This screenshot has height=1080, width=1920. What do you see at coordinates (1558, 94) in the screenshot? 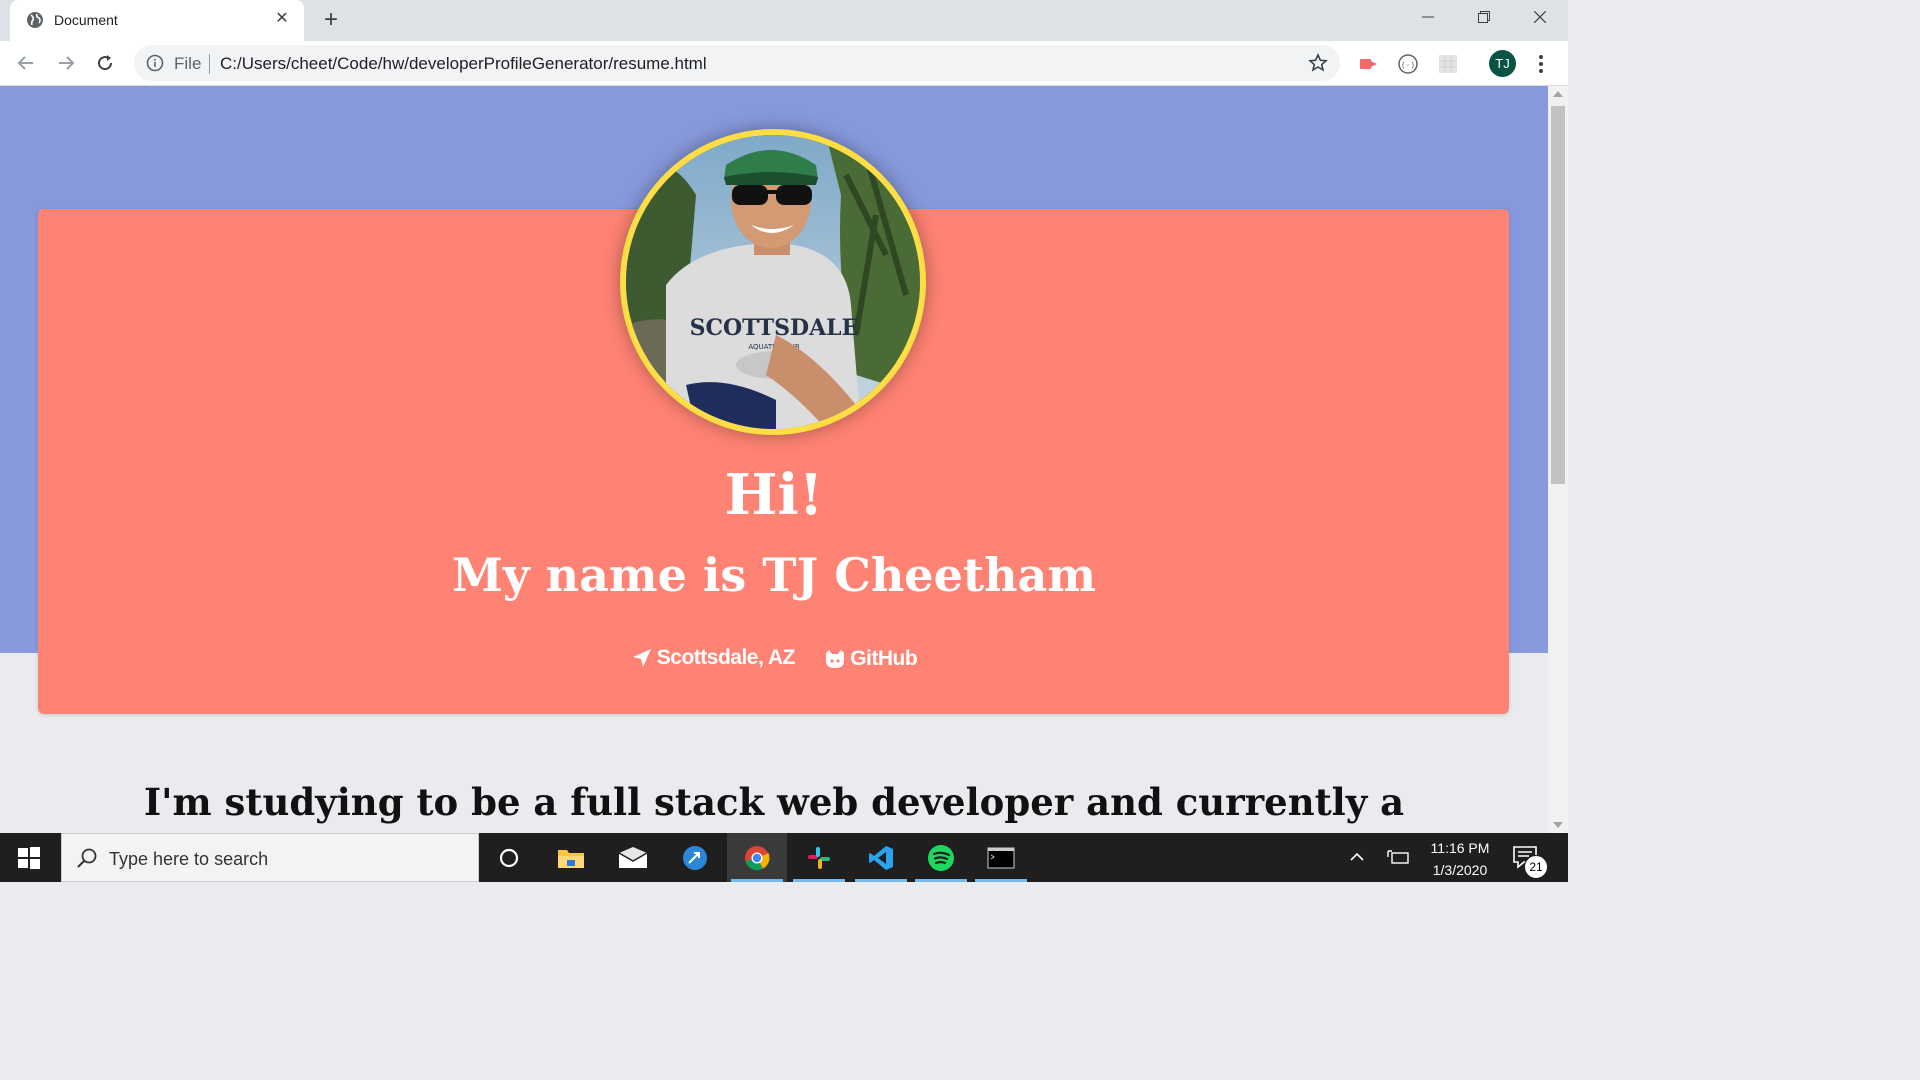
I see `scroll-up-icon` at bounding box center [1558, 94].